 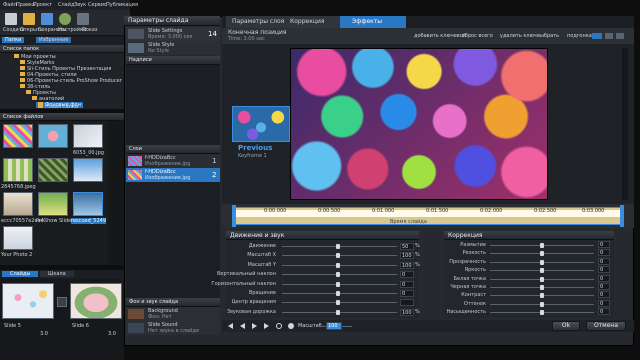 I want to click on menu-sound: Звук, so click(x=80, y=5).